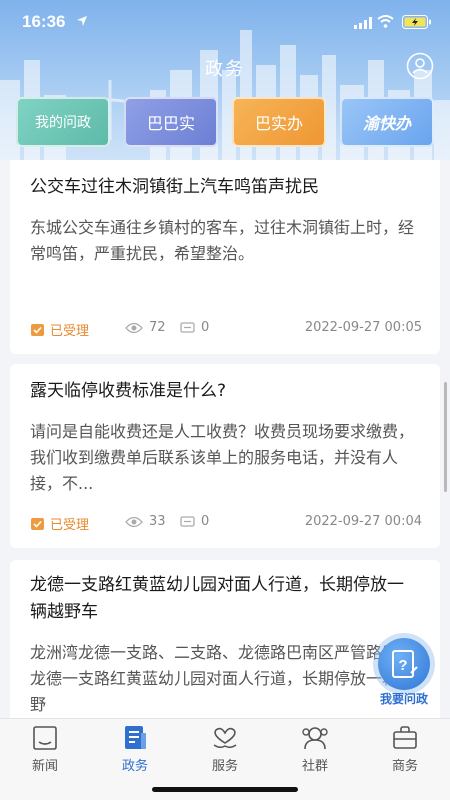  I want to click on community-icon, so click(315, 738).